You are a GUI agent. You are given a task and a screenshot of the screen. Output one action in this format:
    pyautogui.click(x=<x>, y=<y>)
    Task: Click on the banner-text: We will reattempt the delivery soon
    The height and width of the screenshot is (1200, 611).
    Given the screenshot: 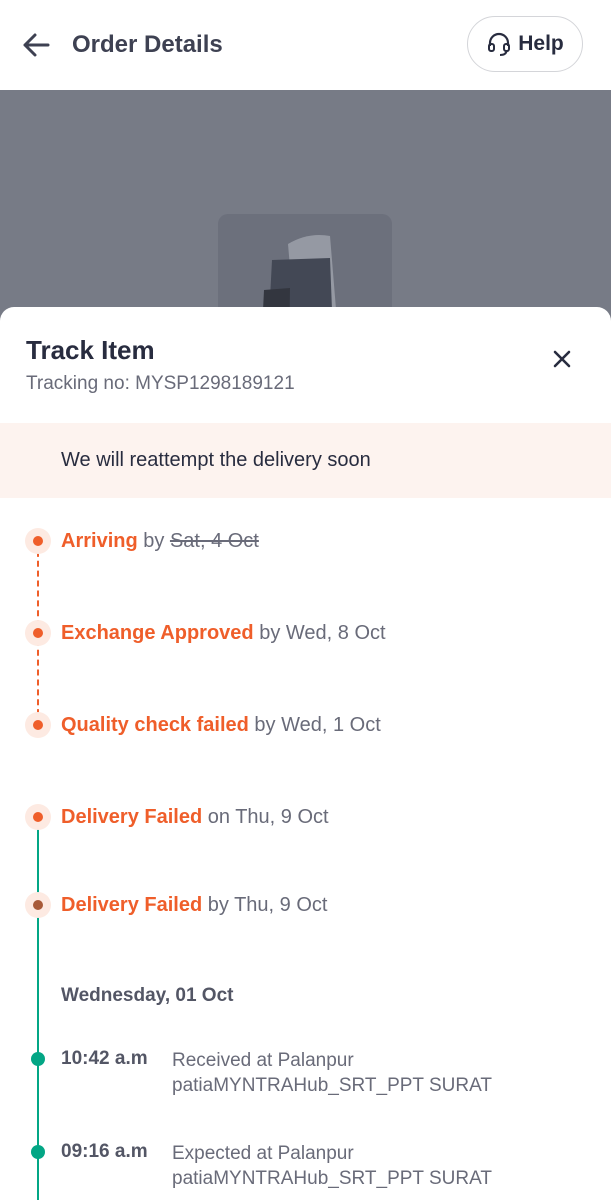 What is the action you would take?
    pyautogui.click(x=216, y=460)
    